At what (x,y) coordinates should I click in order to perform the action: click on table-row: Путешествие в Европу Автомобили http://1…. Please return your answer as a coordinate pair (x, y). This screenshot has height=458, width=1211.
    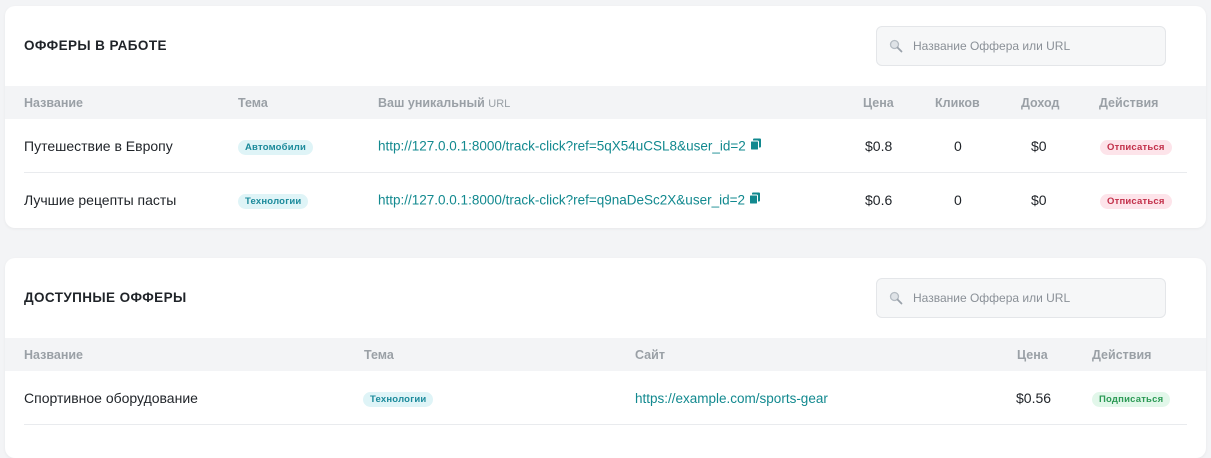
    Looking at the image, I should click on (605, 146).